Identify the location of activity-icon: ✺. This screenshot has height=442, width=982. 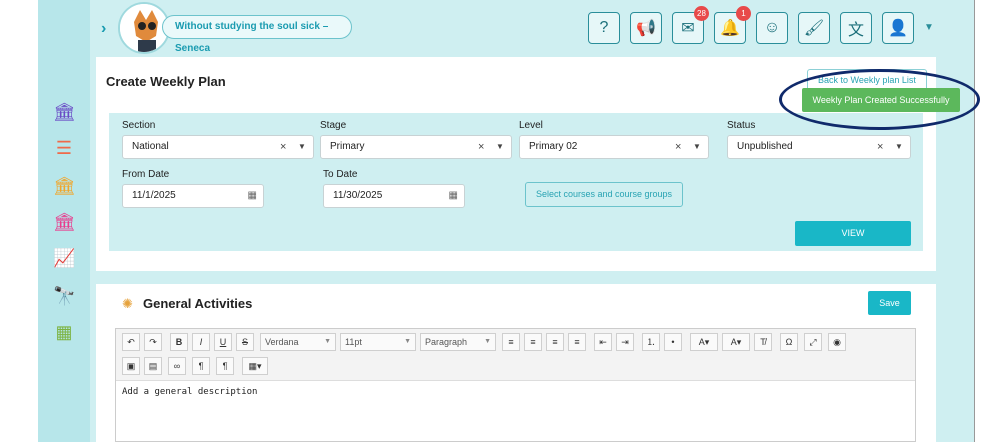
(127, 303).